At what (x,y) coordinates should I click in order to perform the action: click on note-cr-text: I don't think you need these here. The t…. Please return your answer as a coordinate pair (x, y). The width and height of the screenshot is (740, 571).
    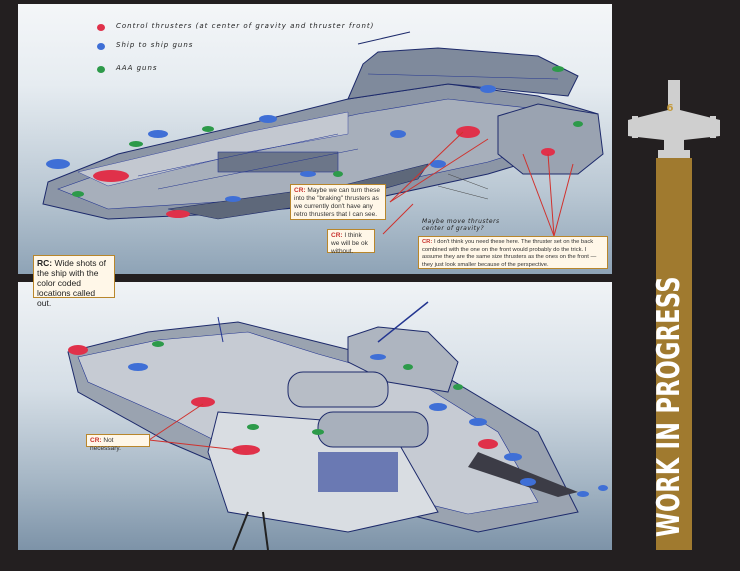
    Looking at the image, I should click on (509, 253).